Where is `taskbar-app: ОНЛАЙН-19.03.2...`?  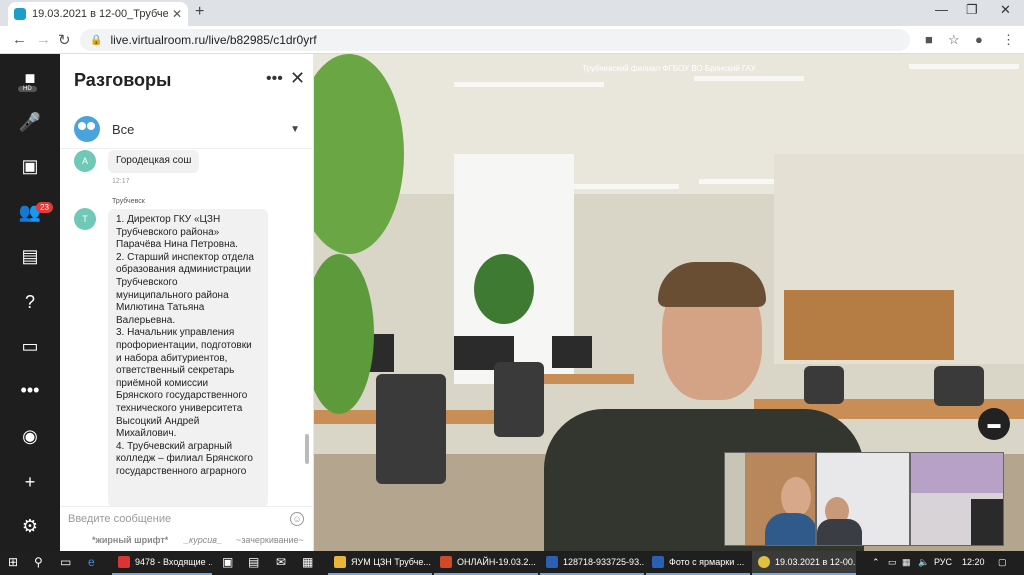
taskbar-app: ОНЛАЙН-19.03.2... is located at coordinates (486, 563).